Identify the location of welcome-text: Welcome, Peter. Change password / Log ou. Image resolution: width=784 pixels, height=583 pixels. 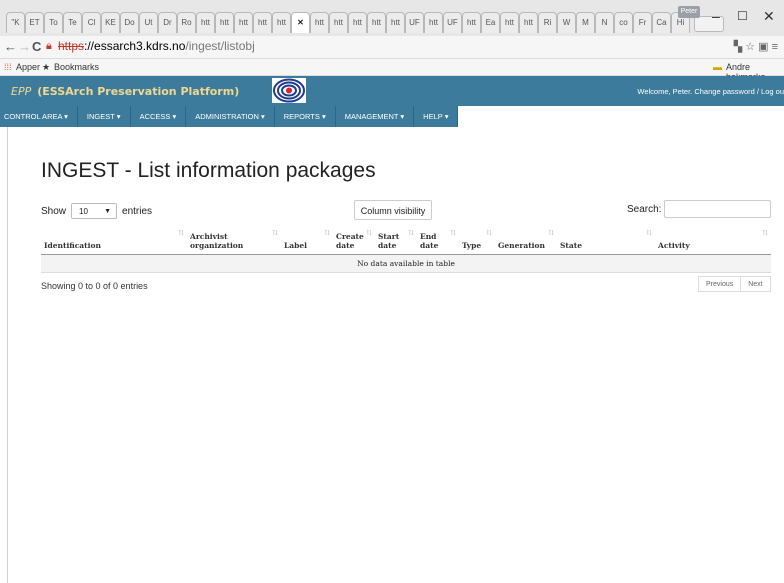
(710, 91).